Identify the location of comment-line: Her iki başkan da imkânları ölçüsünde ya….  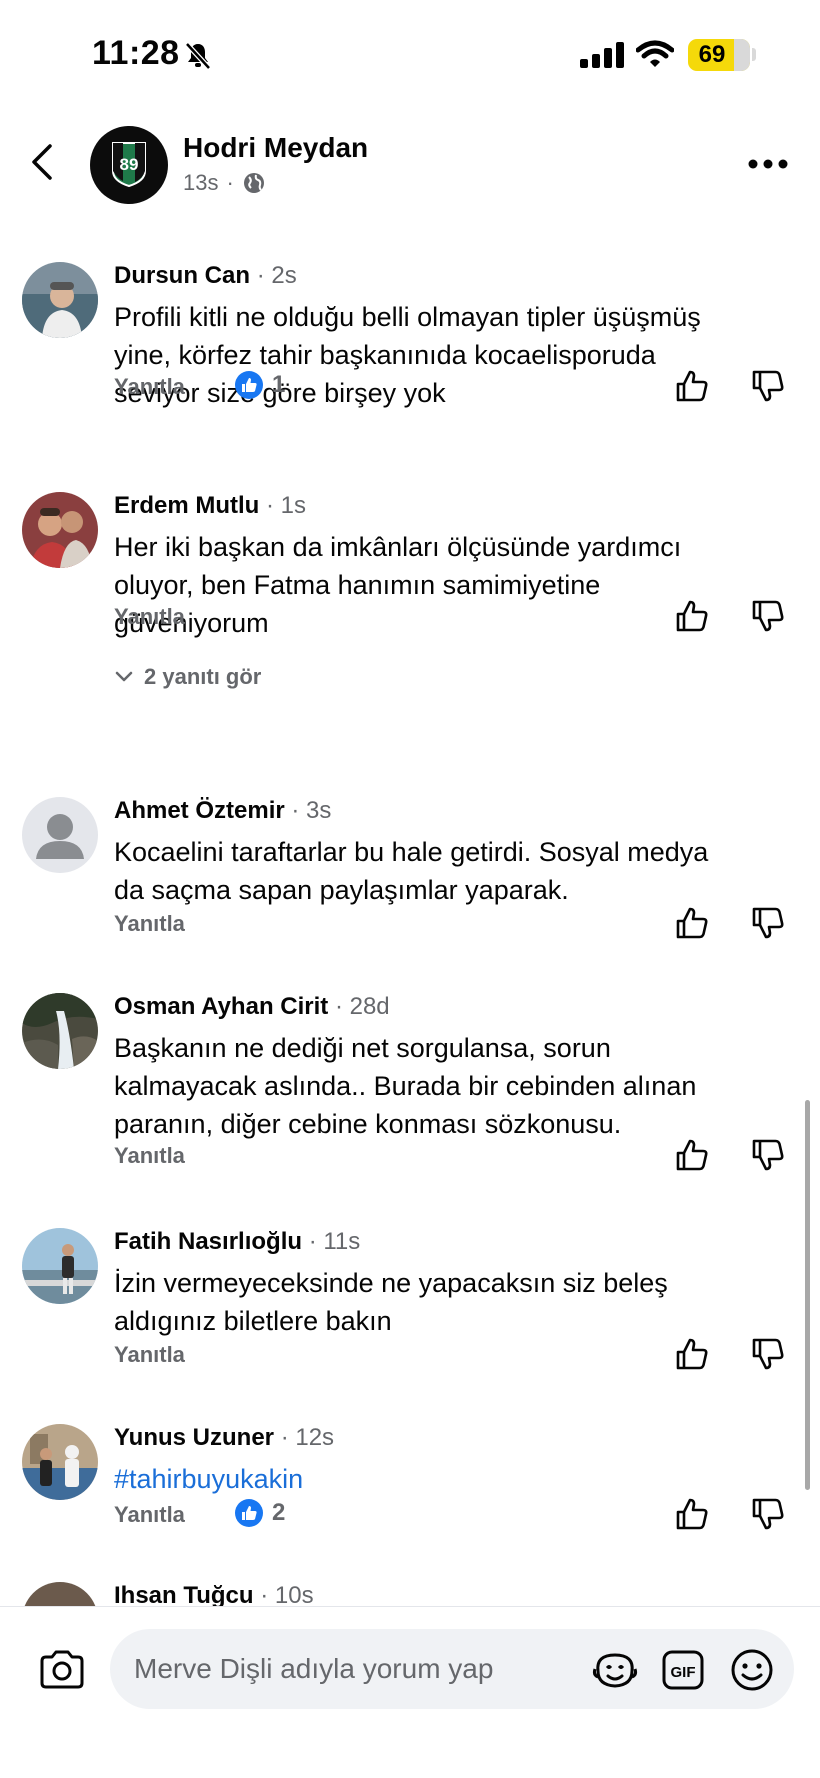
(398, 547).